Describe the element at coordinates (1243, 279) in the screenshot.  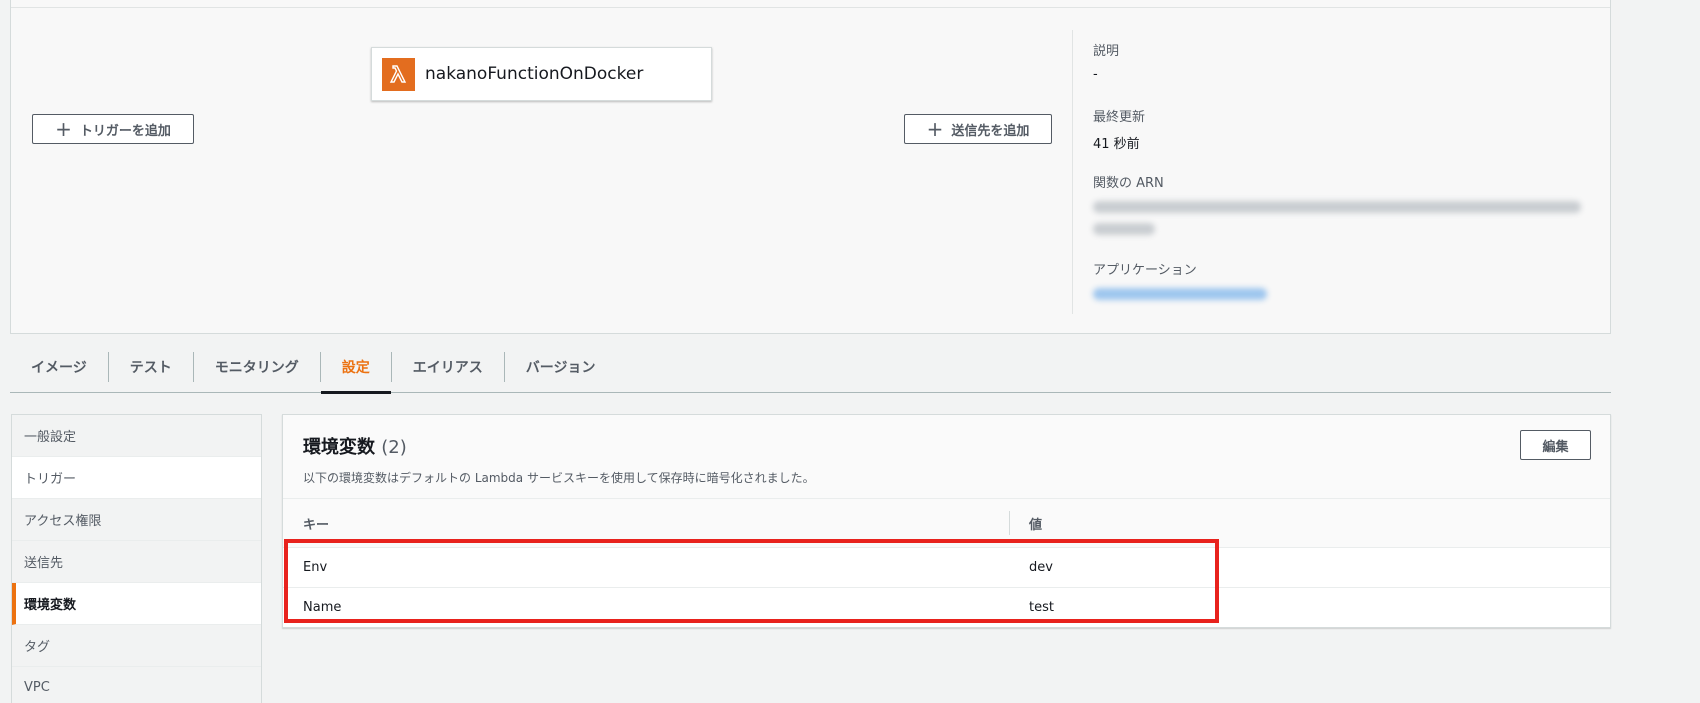
I see `application-block: アプリケーション` at that location.